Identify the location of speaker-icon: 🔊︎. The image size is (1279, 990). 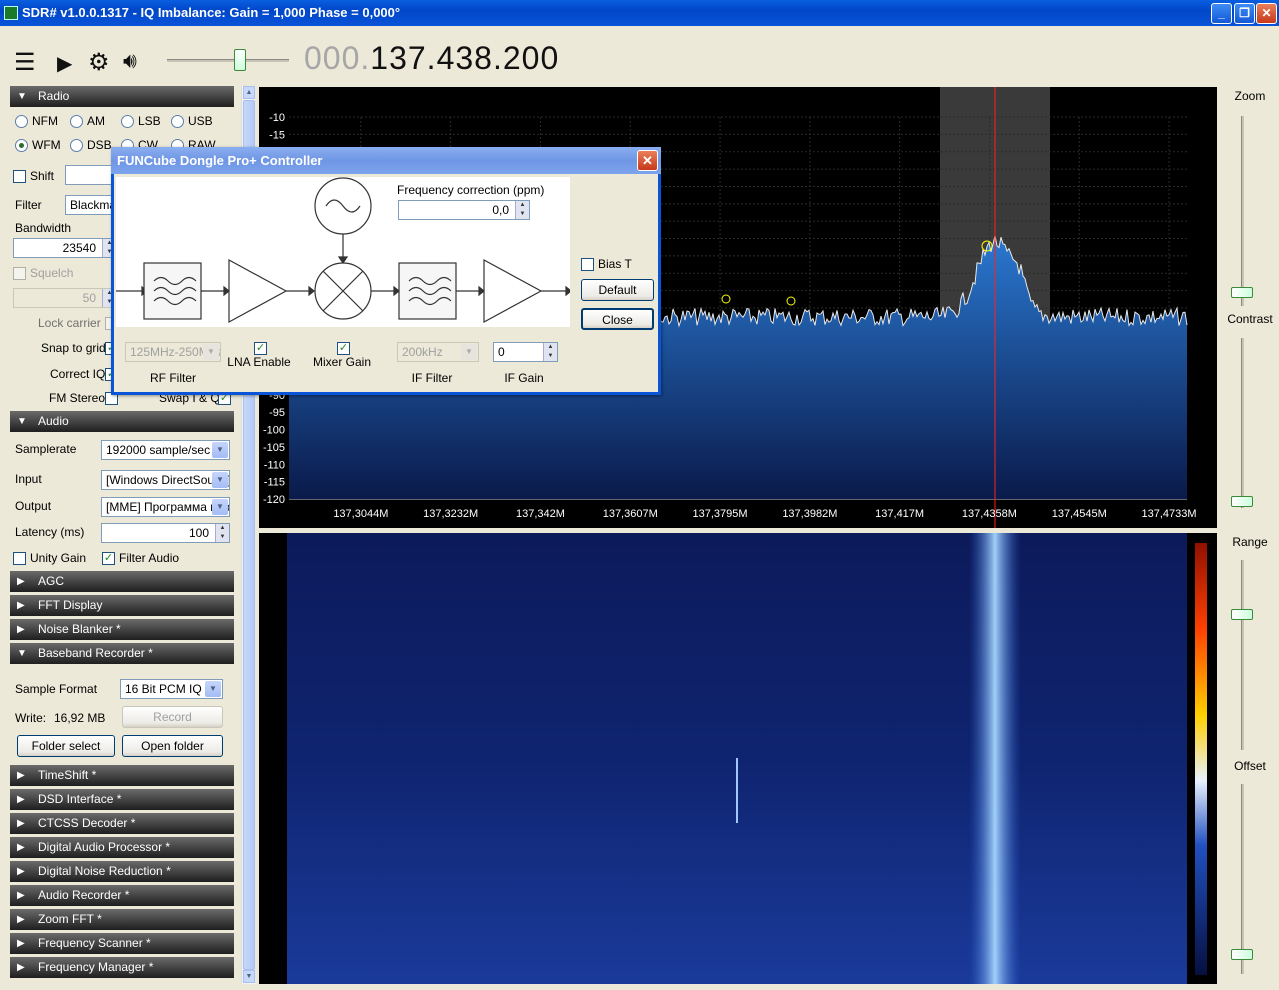
(130, 61).